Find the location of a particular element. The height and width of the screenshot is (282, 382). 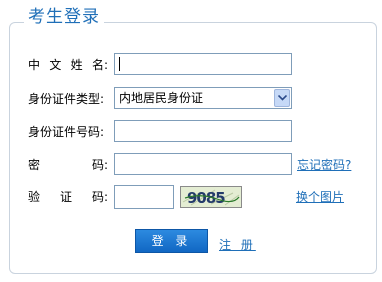

password-label: 密 码: is located at coordinates (68, 165).